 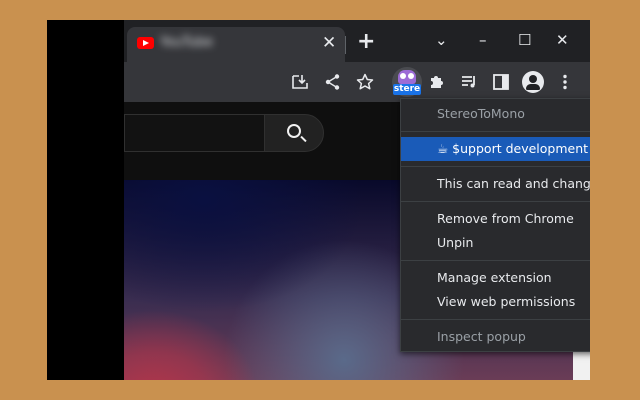 I want to click on profile-avatar-icon, so click(x=533, y=82).